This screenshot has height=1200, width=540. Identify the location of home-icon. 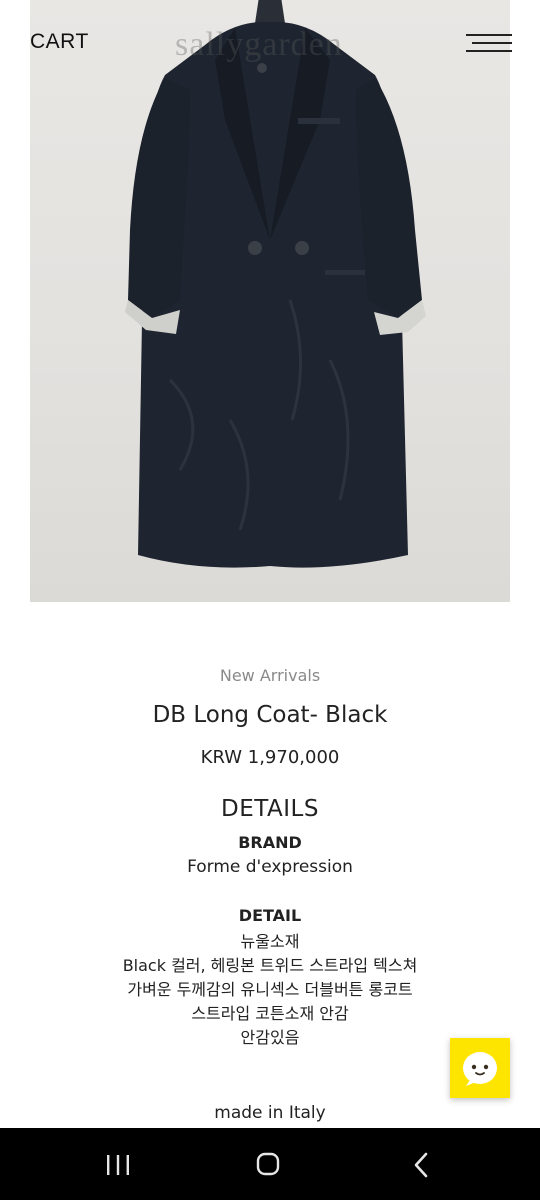
(268, 1164).